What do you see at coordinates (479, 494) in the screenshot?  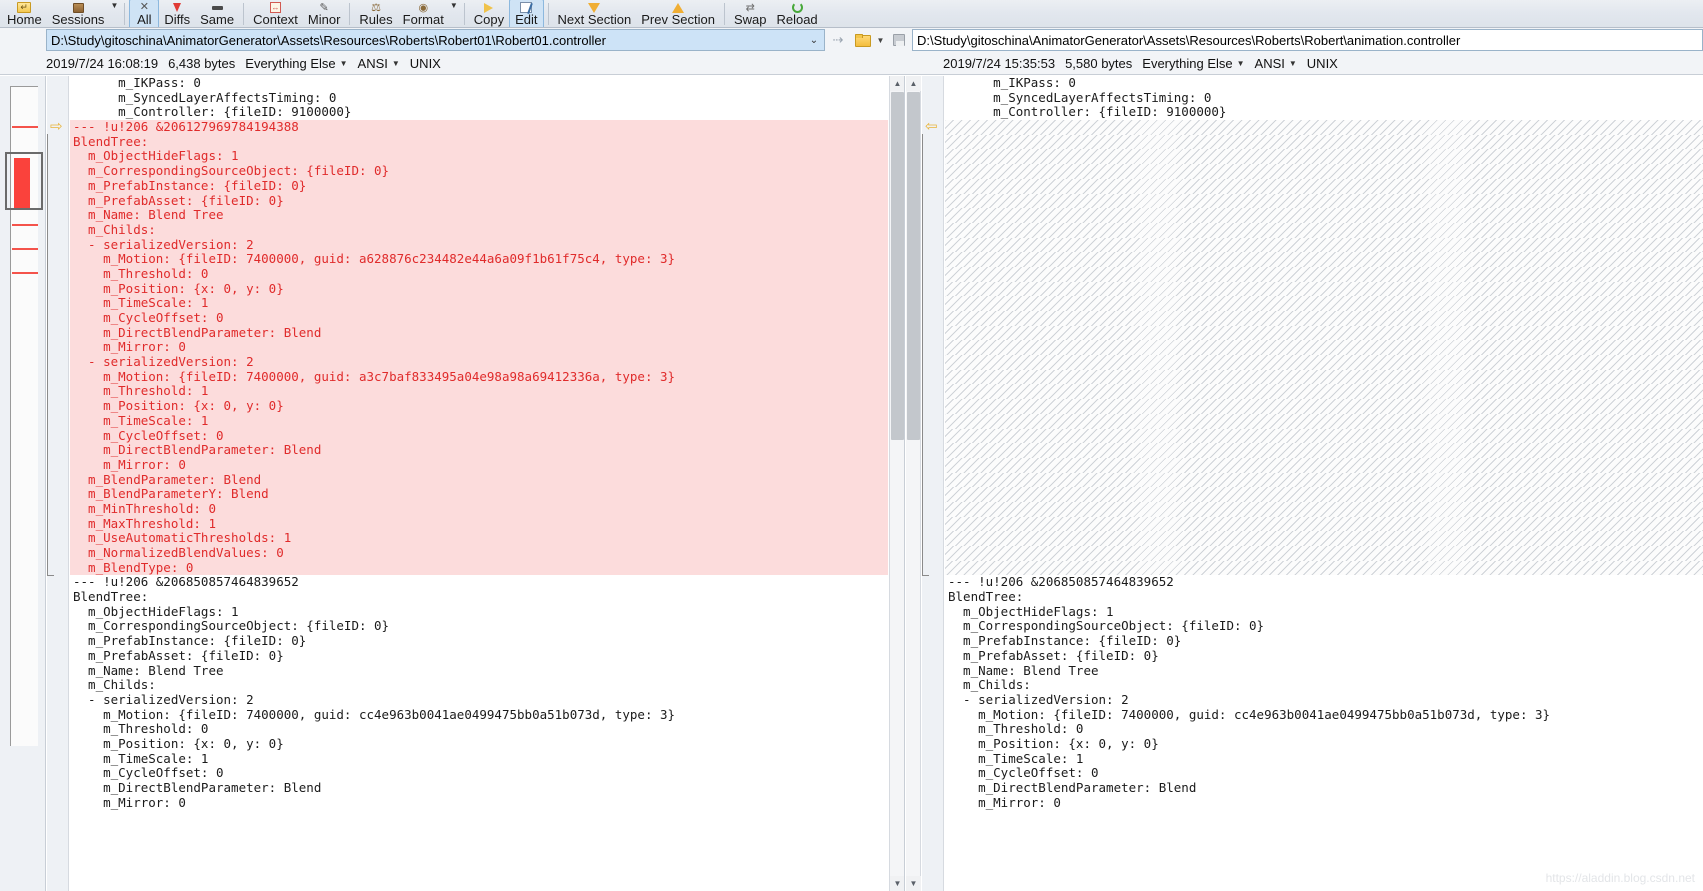 I see `code-line: m_BlendParameterY: Blend` at bounding box center [479, 494].